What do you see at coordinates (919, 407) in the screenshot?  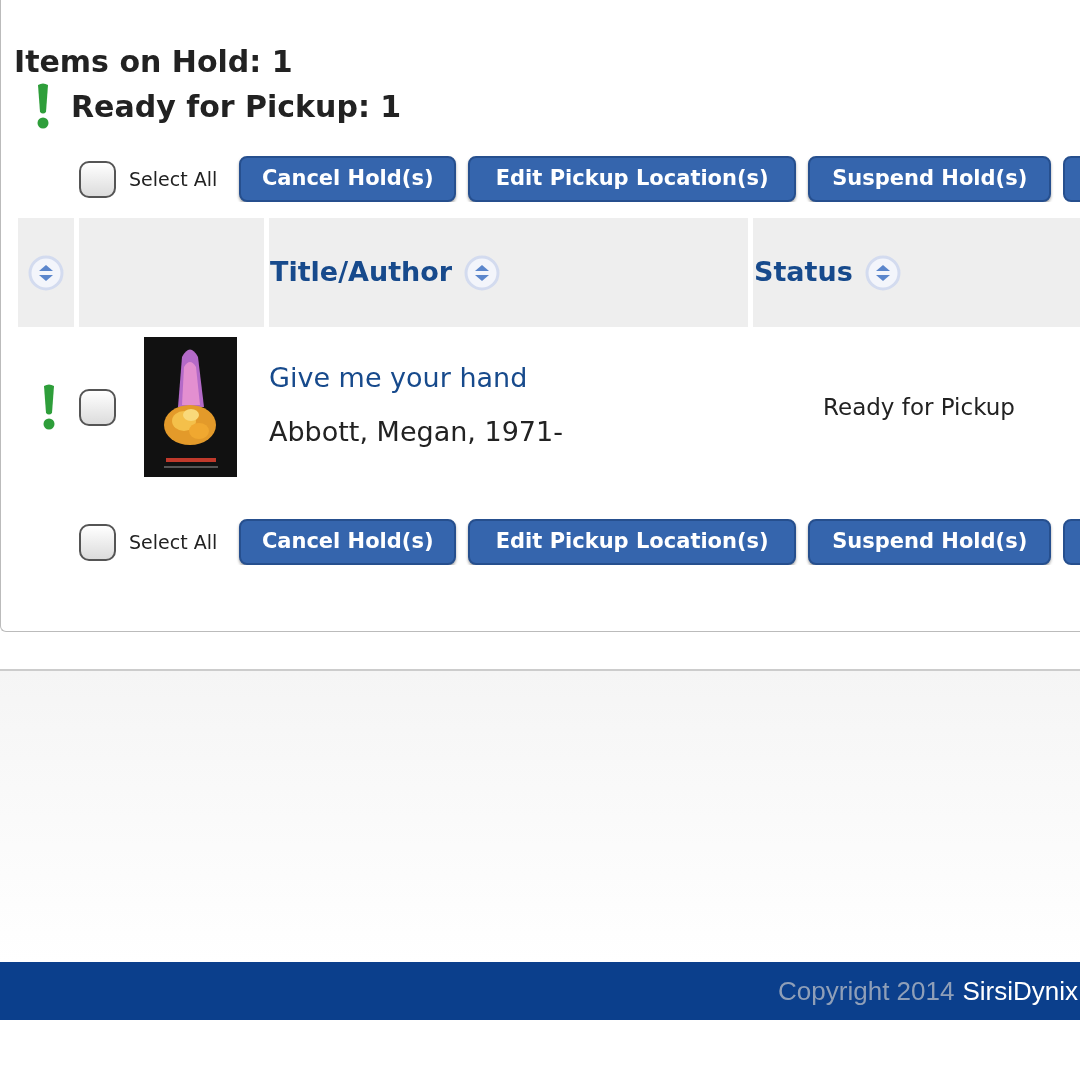 I see `status-text: Ready for Pickup` at bounding box center [919, 407].